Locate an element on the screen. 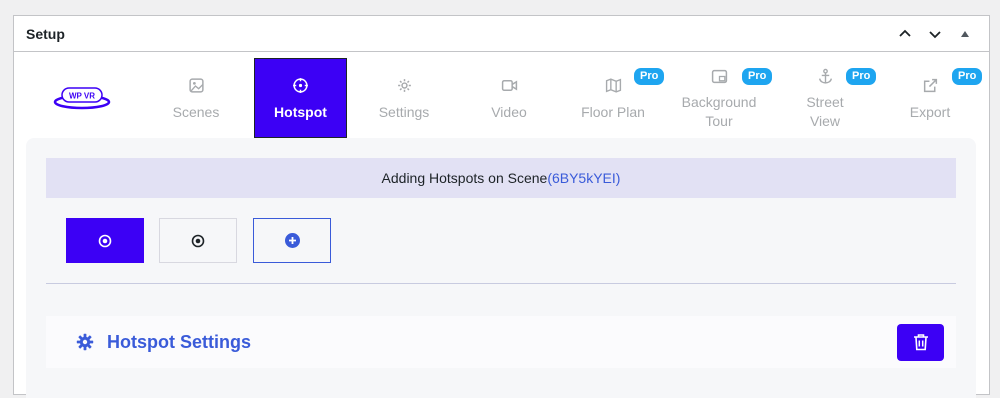  crosshair-icon is located at coordinates (300, 86).